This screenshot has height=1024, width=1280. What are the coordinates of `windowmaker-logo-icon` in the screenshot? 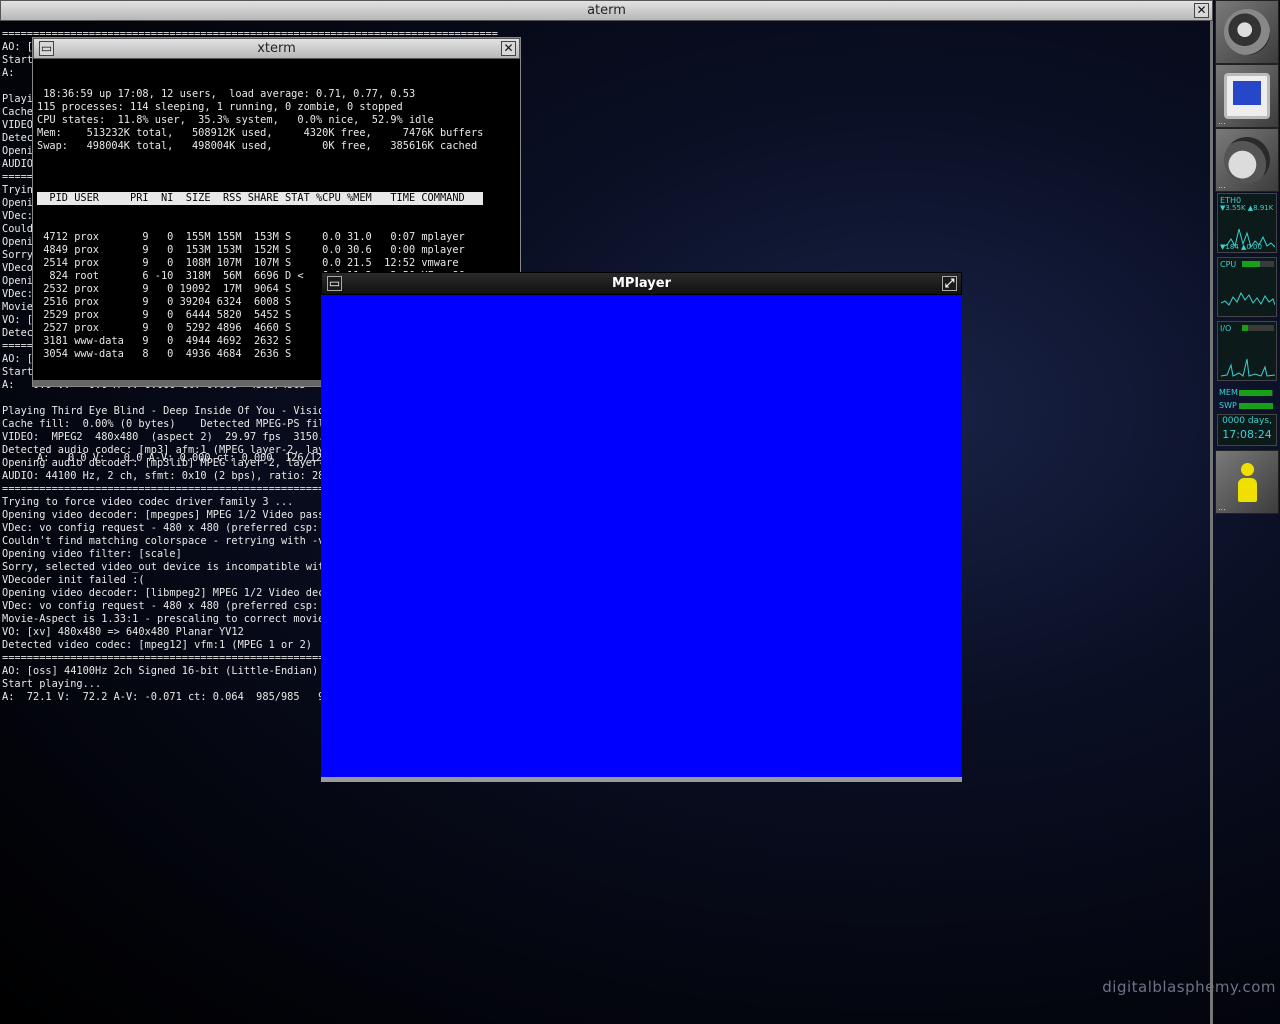 It's located at (1247, 32).